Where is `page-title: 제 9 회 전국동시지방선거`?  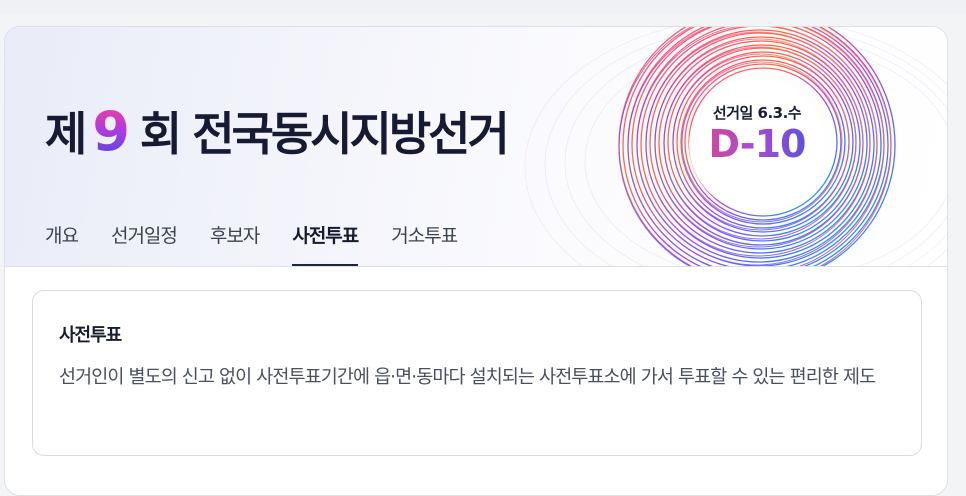
page-title: 제 9 회 전국동시지방선거 is located at coordinates (277, 131).